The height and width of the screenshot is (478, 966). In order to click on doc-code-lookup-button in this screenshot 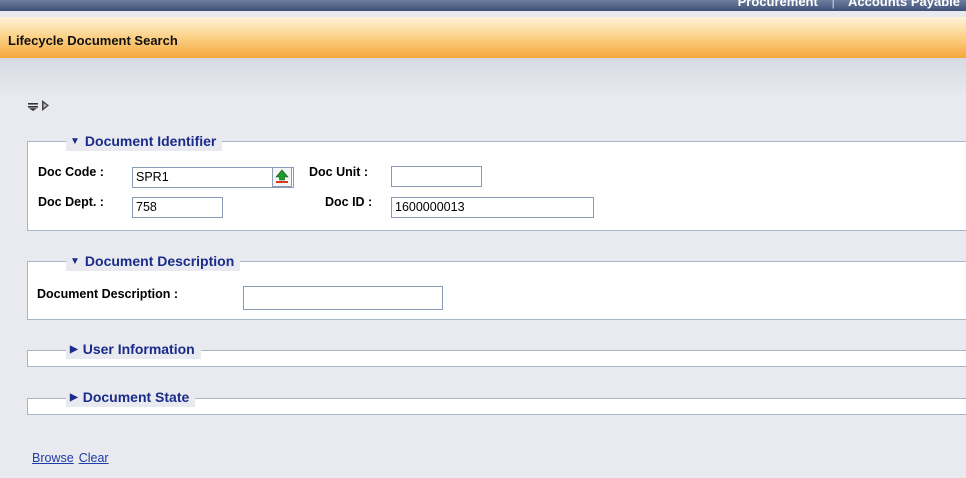, I will do `click(282, 177)`.